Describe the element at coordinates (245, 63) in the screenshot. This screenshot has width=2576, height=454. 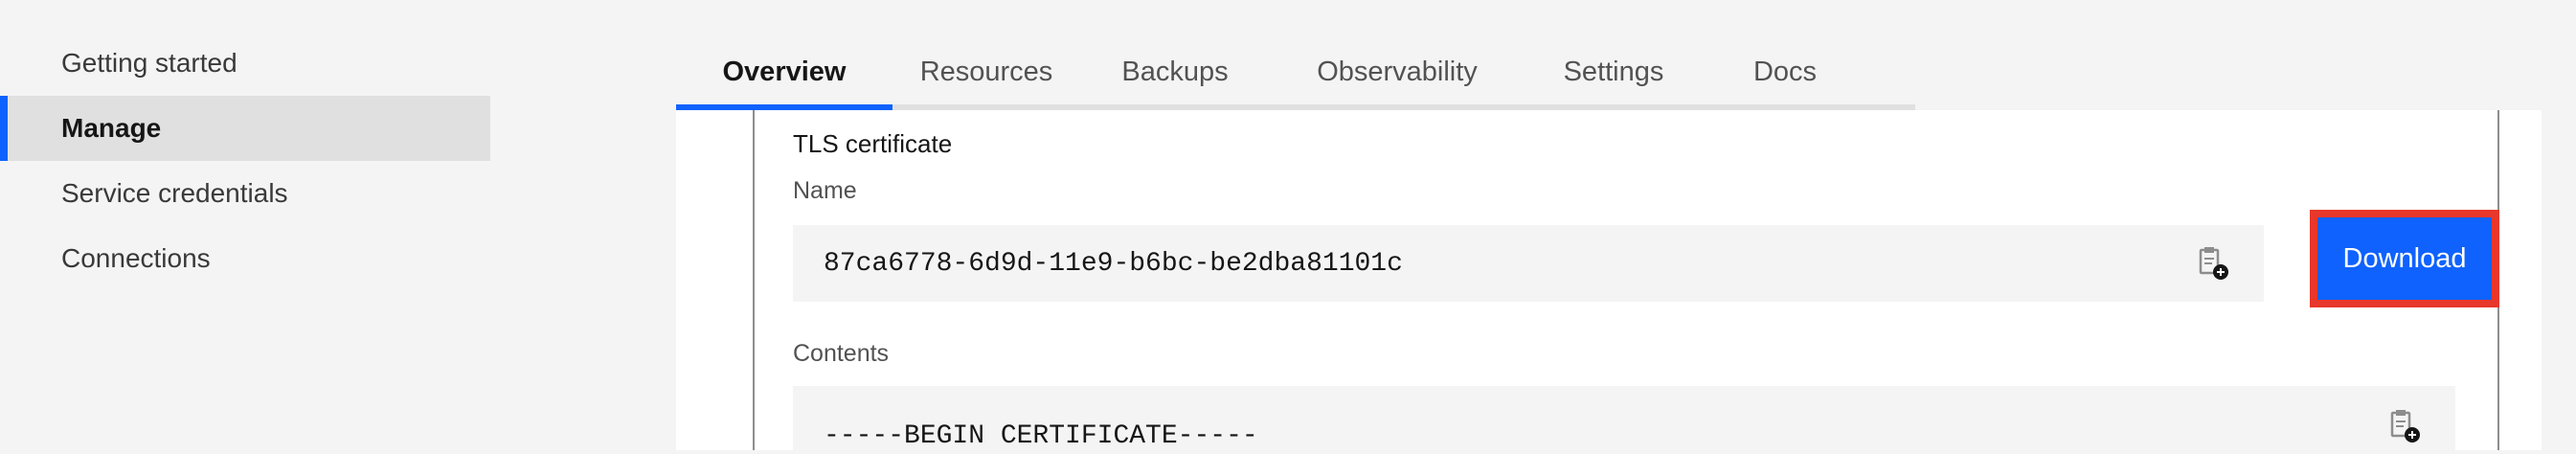
I see `sidebar-item-getting-started: Getting started` at that location.